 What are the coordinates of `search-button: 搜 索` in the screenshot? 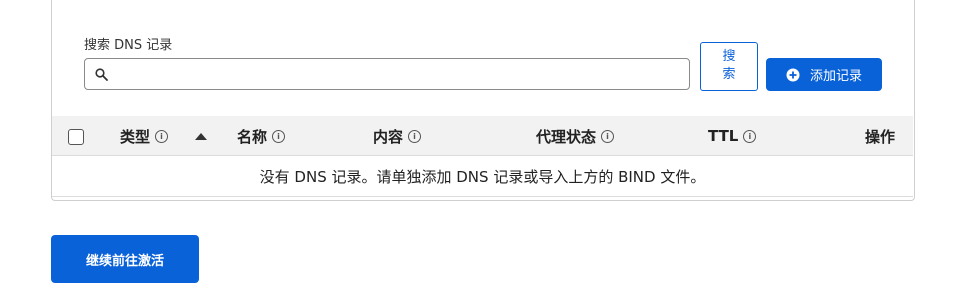 It's located at (729, 66).